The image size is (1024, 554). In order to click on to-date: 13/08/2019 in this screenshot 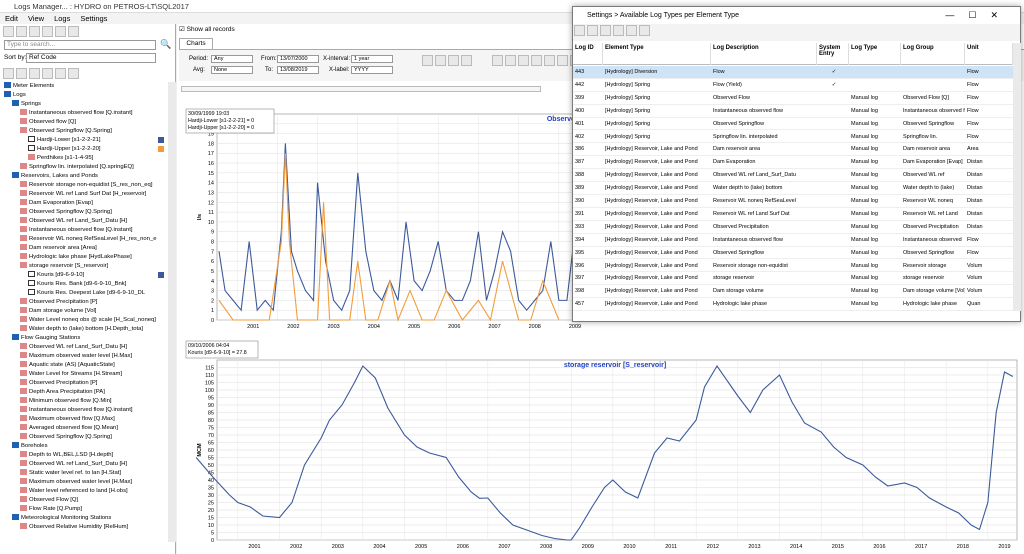, I will do `click(298, 70)`.